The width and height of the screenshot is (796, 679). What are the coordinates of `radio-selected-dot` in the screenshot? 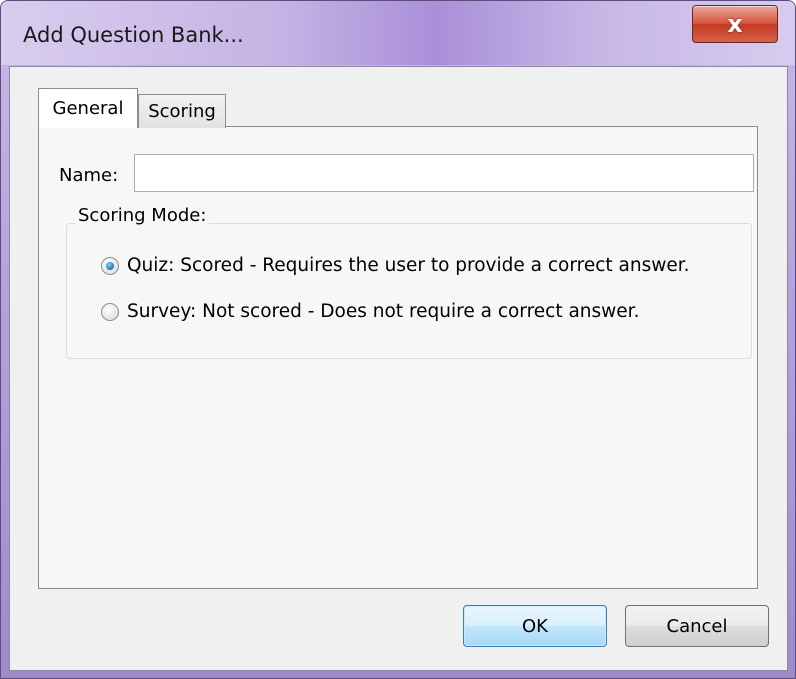 It's located at (110, 265).